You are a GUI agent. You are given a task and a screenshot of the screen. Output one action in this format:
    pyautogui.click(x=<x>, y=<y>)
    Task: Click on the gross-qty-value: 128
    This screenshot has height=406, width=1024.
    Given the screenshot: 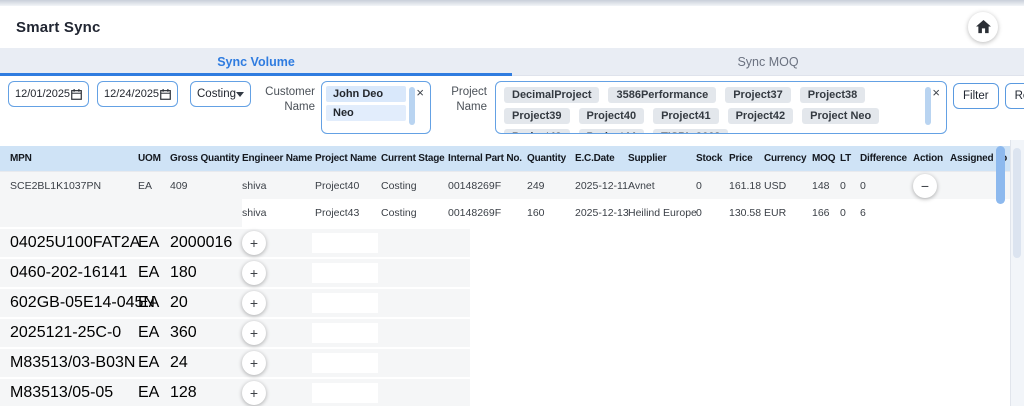 What is the action you would take?
    pyautogui.click(x=183, y=392)
    